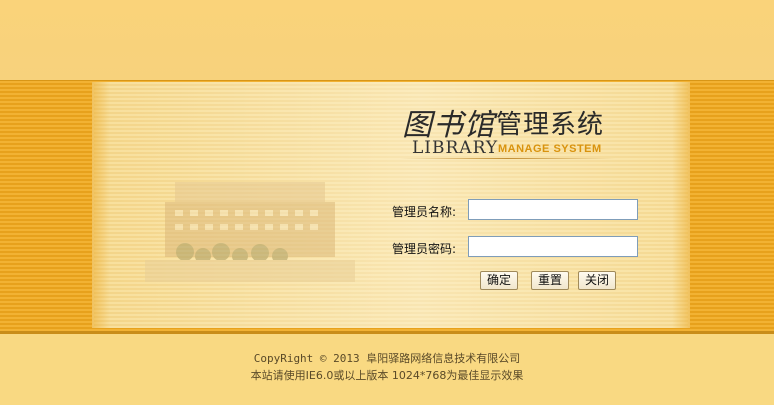 The width and height of the screenshot is (774, 405). I want to click on reset-button: 重置, so click(550, 280).